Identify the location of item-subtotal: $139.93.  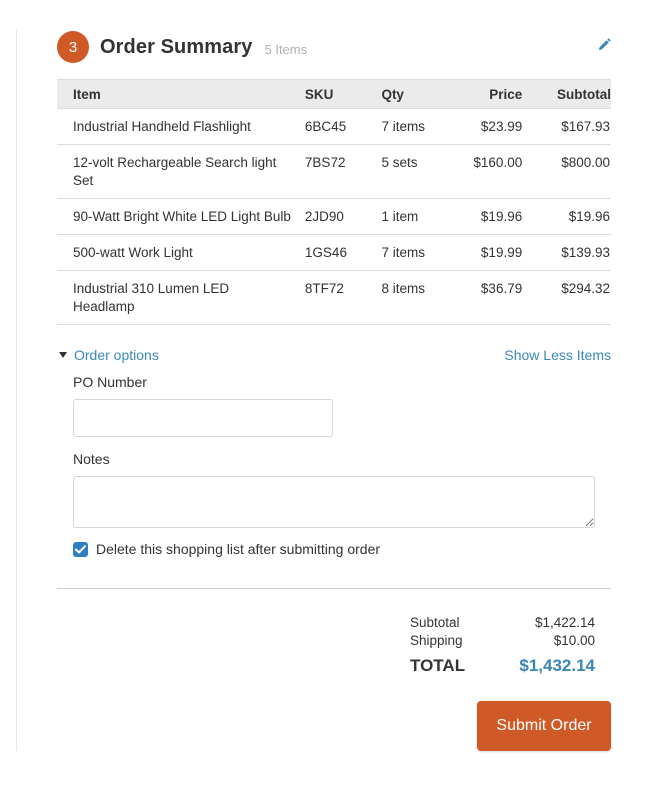
(566, 252).